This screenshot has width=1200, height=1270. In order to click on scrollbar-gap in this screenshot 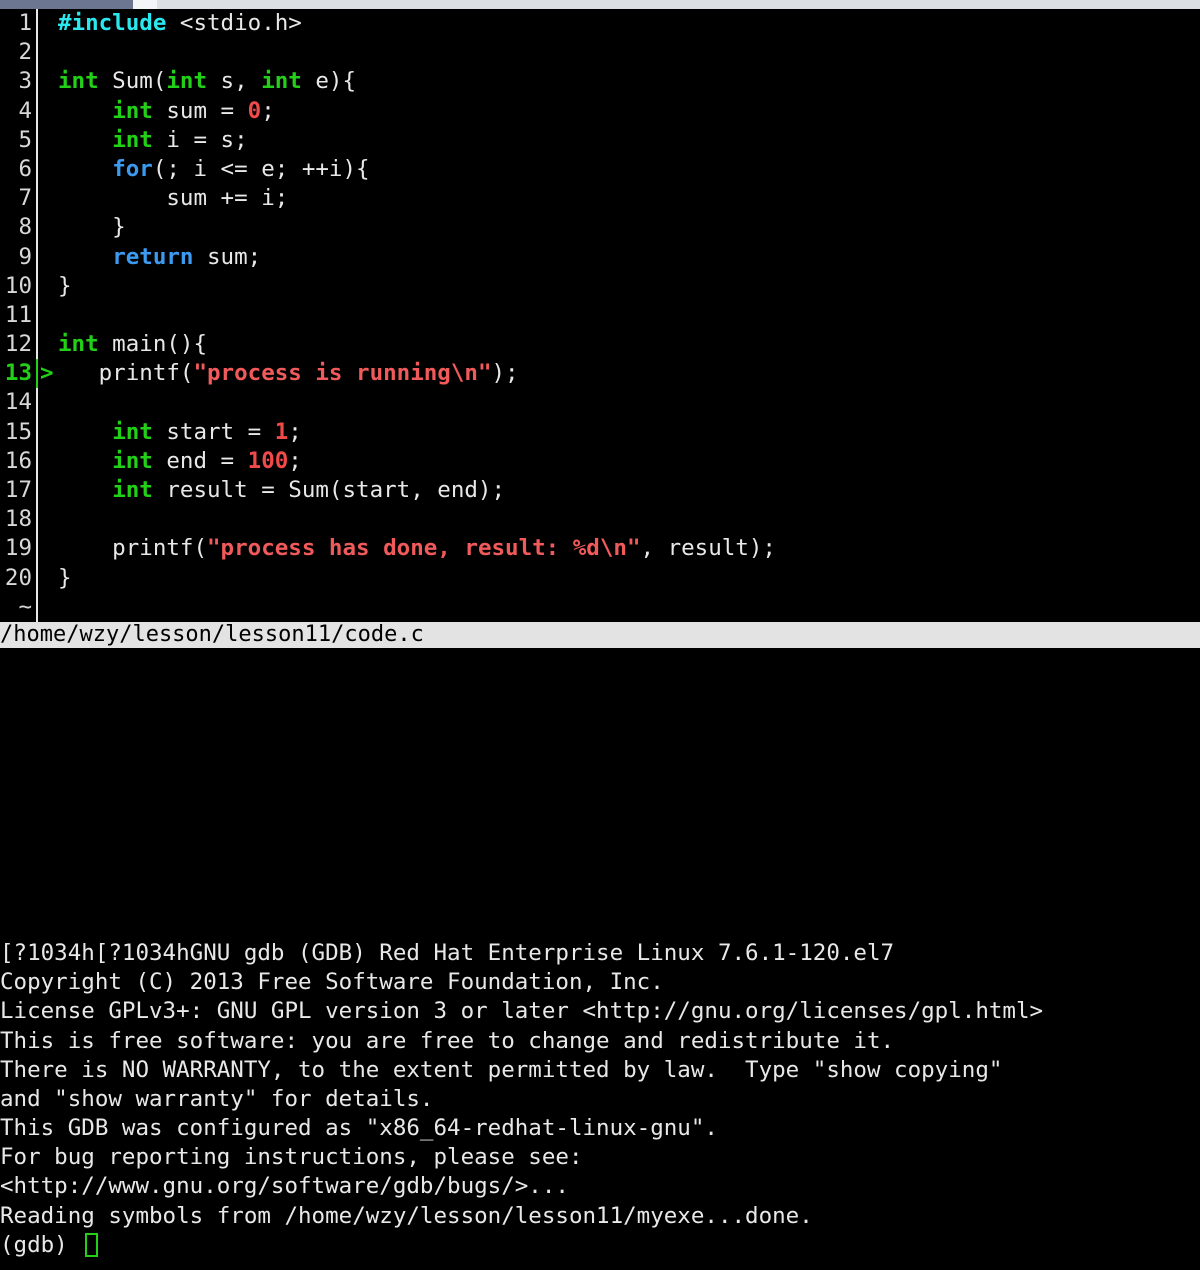, I will do `click(145, 4)`.